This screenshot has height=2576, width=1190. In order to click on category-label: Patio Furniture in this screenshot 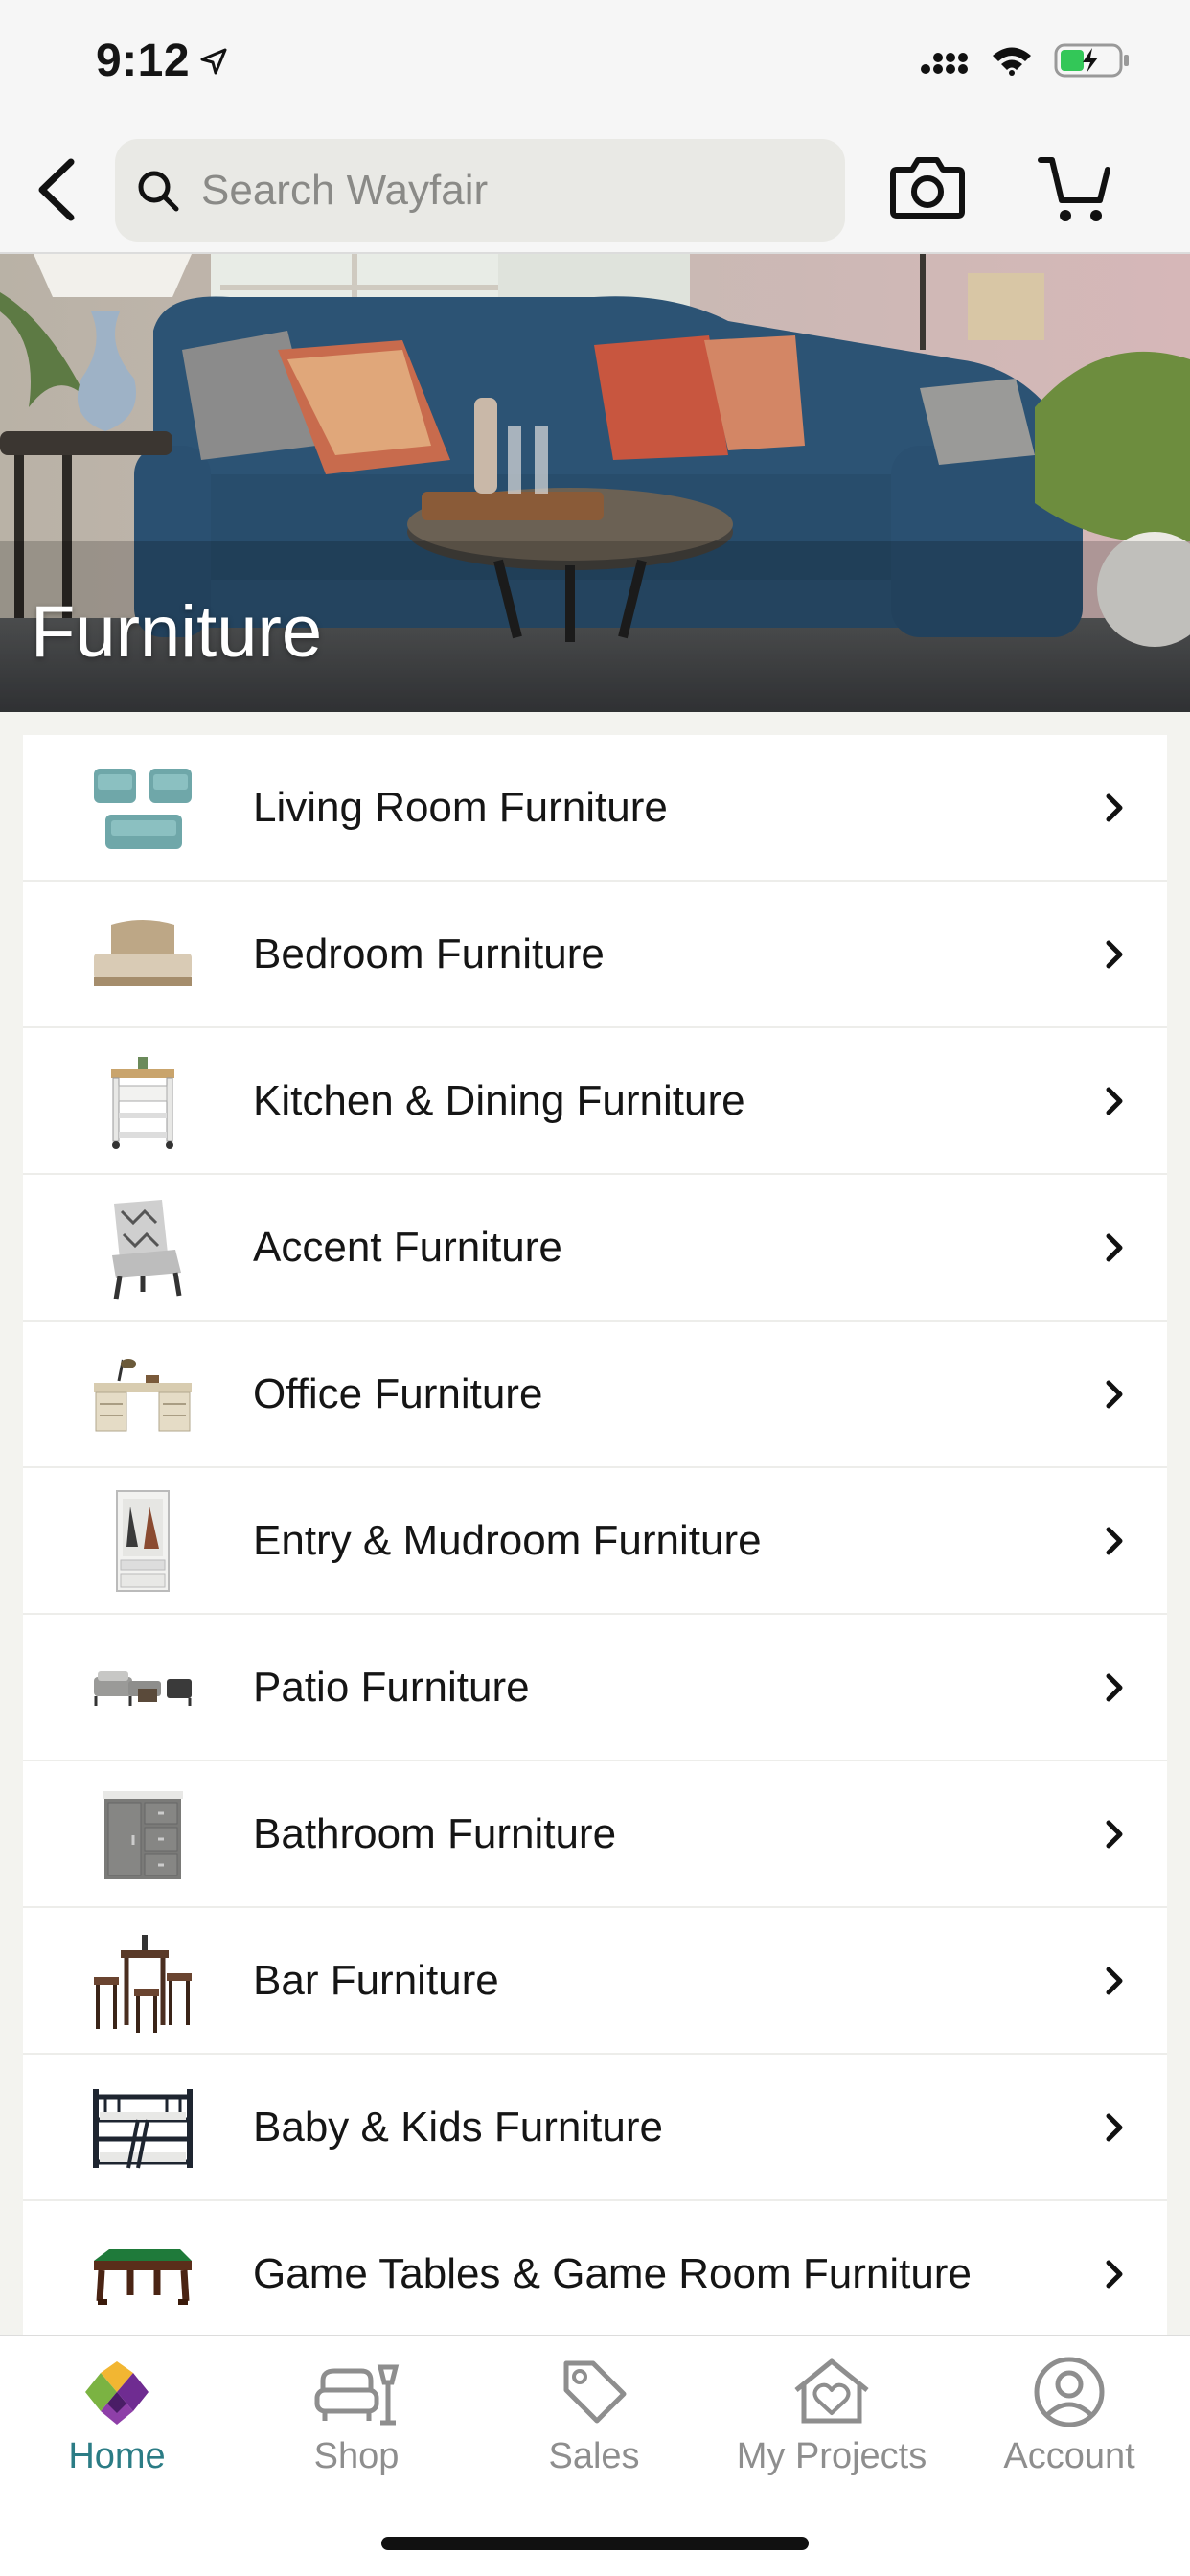, I will do `click(391, 1687)`.